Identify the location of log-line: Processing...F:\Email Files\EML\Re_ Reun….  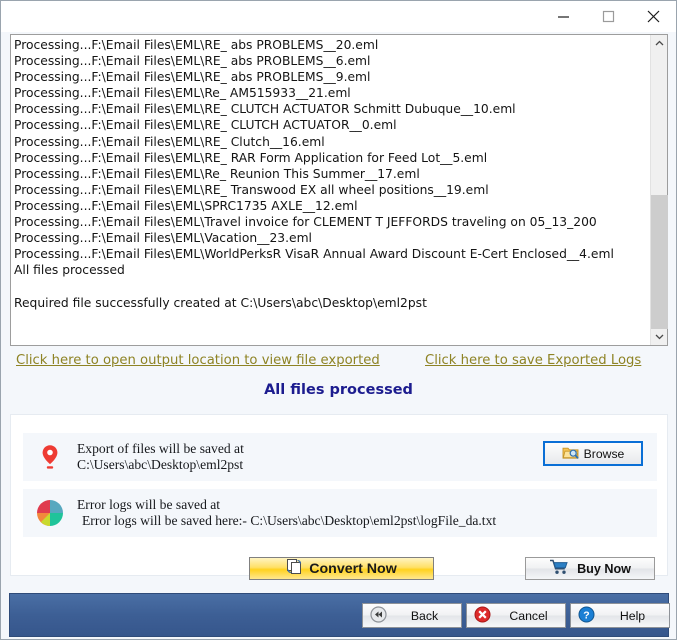
(217, 173).